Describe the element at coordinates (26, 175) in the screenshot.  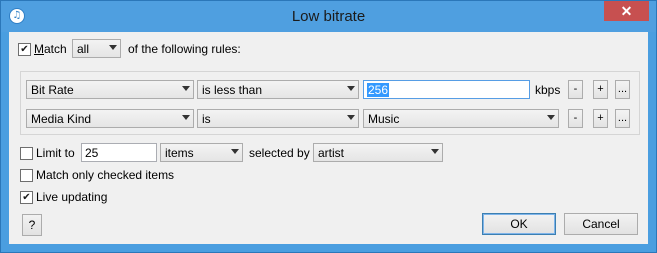
I see `match-checked-only-checkbox` at that location.